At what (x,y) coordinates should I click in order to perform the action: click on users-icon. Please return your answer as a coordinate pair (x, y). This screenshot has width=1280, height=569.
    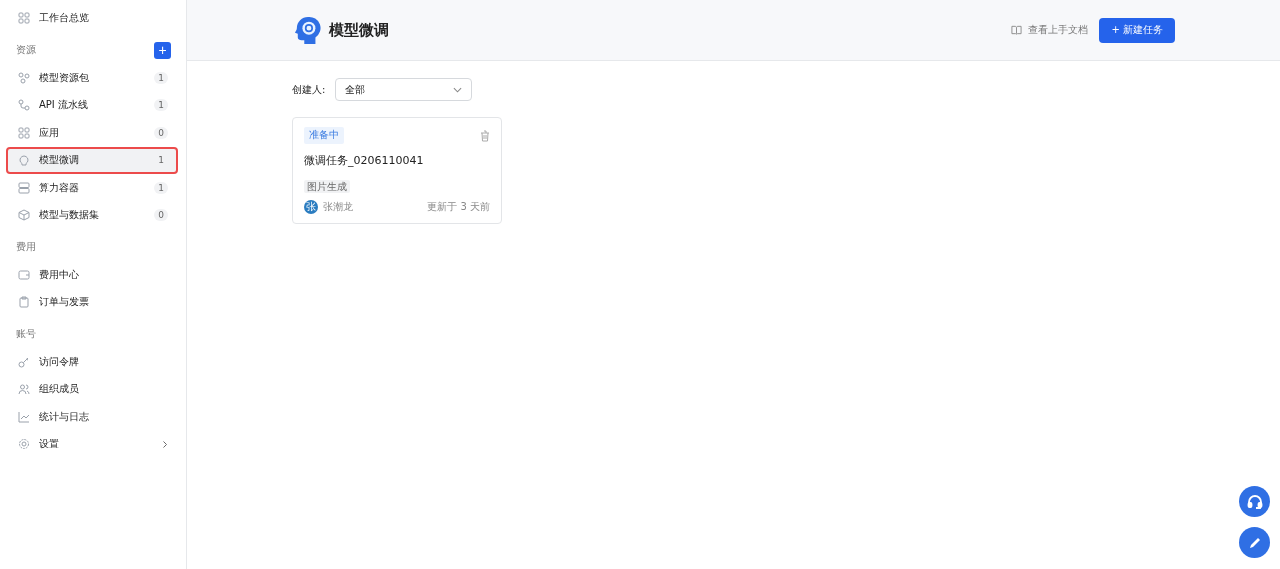
    Looking at the image, I should click on (24, 389).